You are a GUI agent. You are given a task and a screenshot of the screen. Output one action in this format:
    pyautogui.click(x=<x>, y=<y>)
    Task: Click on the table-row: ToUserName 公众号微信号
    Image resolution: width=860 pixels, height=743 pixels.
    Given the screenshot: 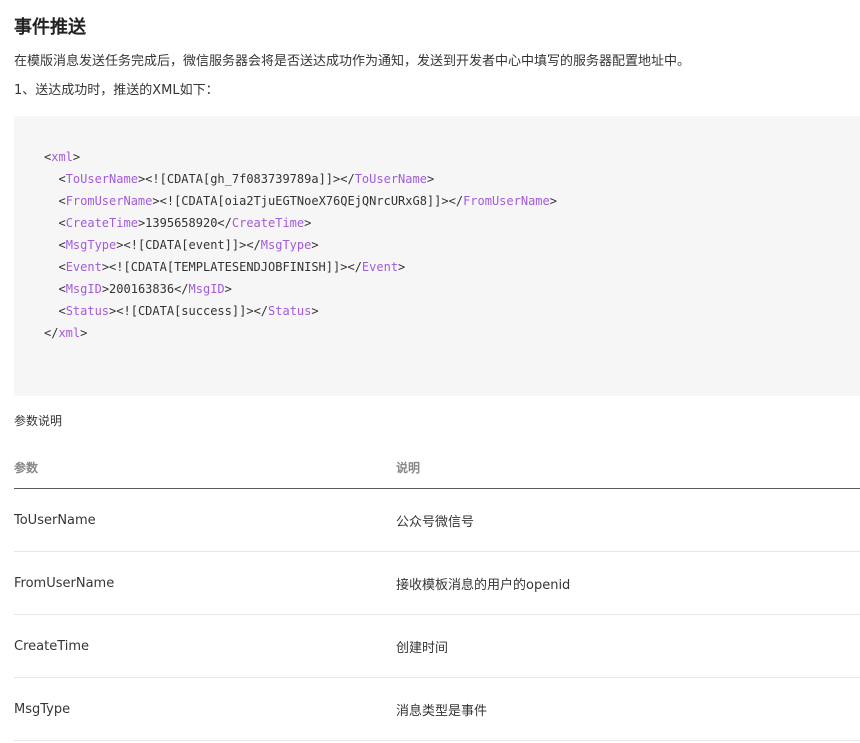 What is the action you would take?
    pyautogui.click(x=437, y=520)
    